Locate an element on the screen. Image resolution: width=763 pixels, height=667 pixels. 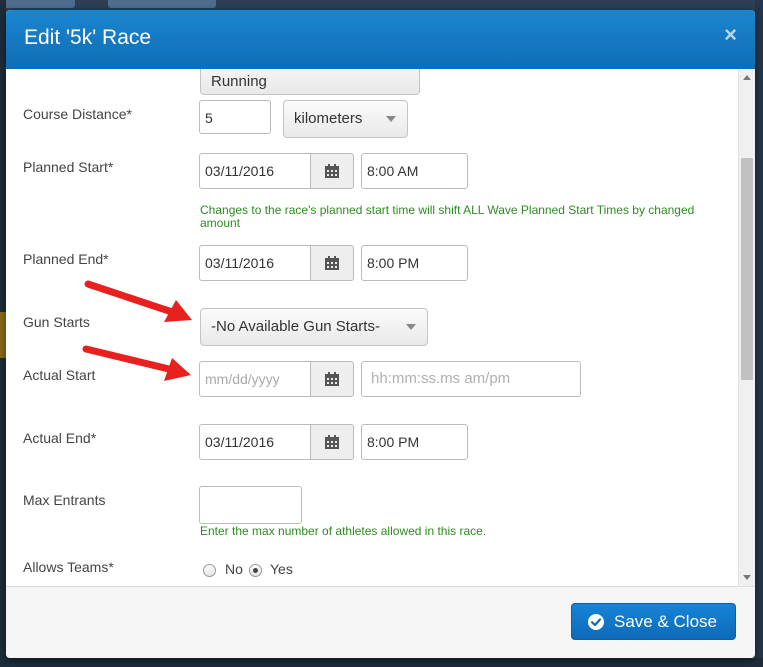
planned-start-label: Planned Start* is located at coordinates (68, 167).